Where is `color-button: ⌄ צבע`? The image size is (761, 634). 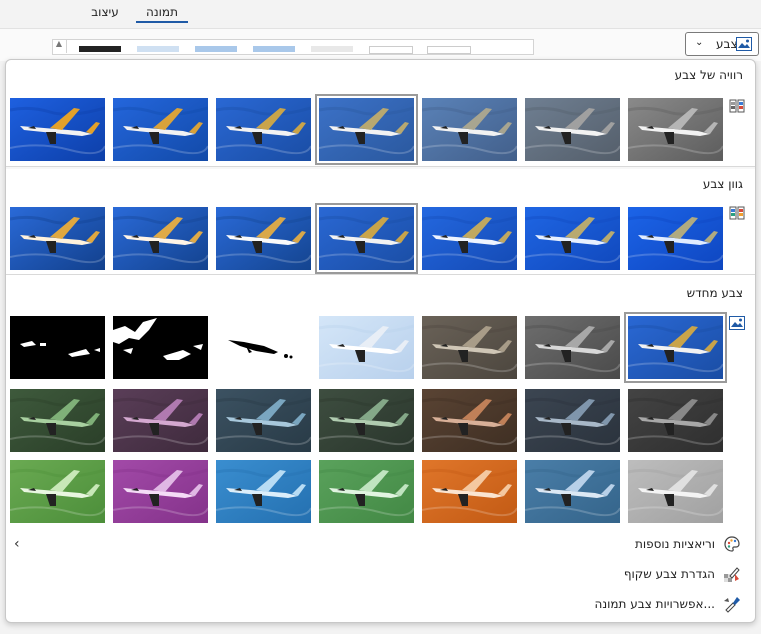 color-button: ⌄ צבע is located at coordinates (722, 44).